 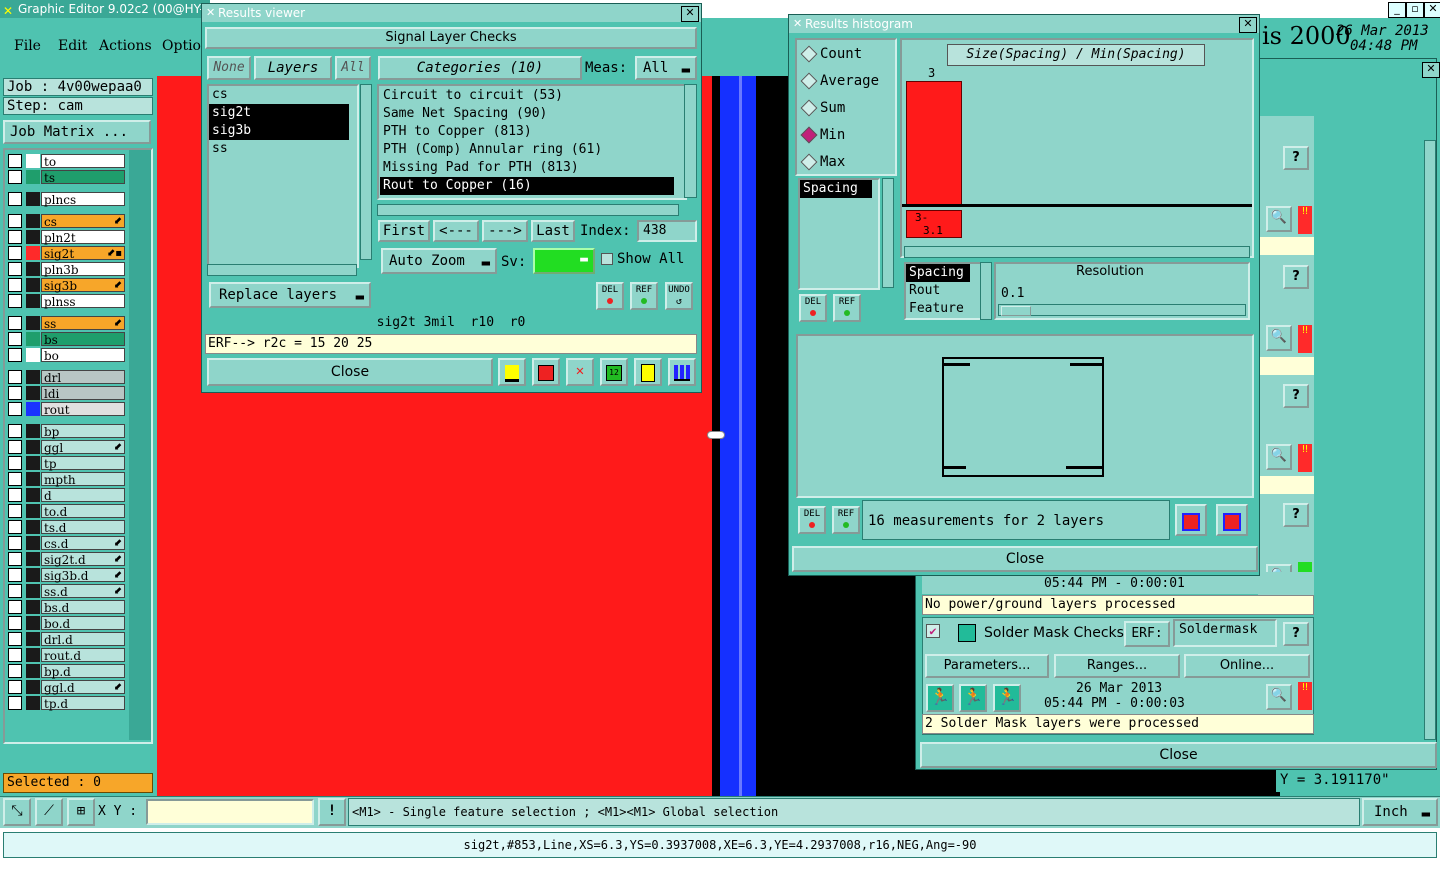 What do you see at coordinates (49, 812) in the screenshot?
I see `measure-icon: ⟋` at bounding box center [49, 812].